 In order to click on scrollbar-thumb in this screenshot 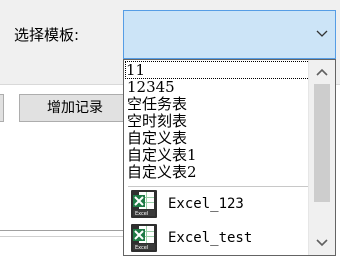, I will do `click(322, 143)`.